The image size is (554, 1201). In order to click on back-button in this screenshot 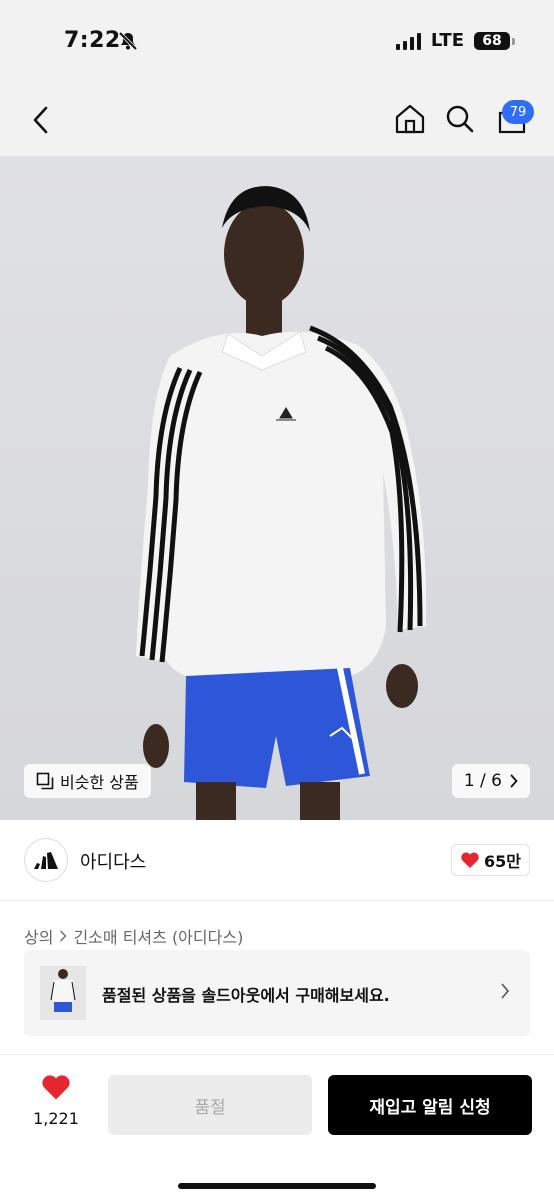, I will do `click(40, 120)`.